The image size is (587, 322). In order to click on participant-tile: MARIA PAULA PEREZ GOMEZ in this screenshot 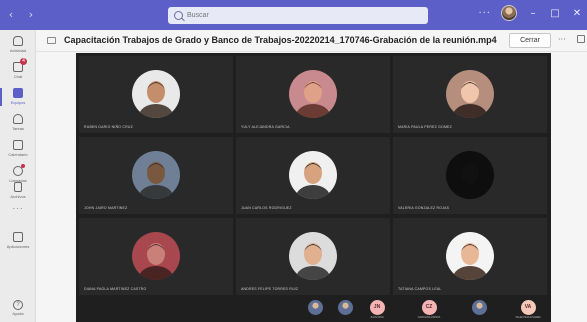, I will do `click(470, 94)`.